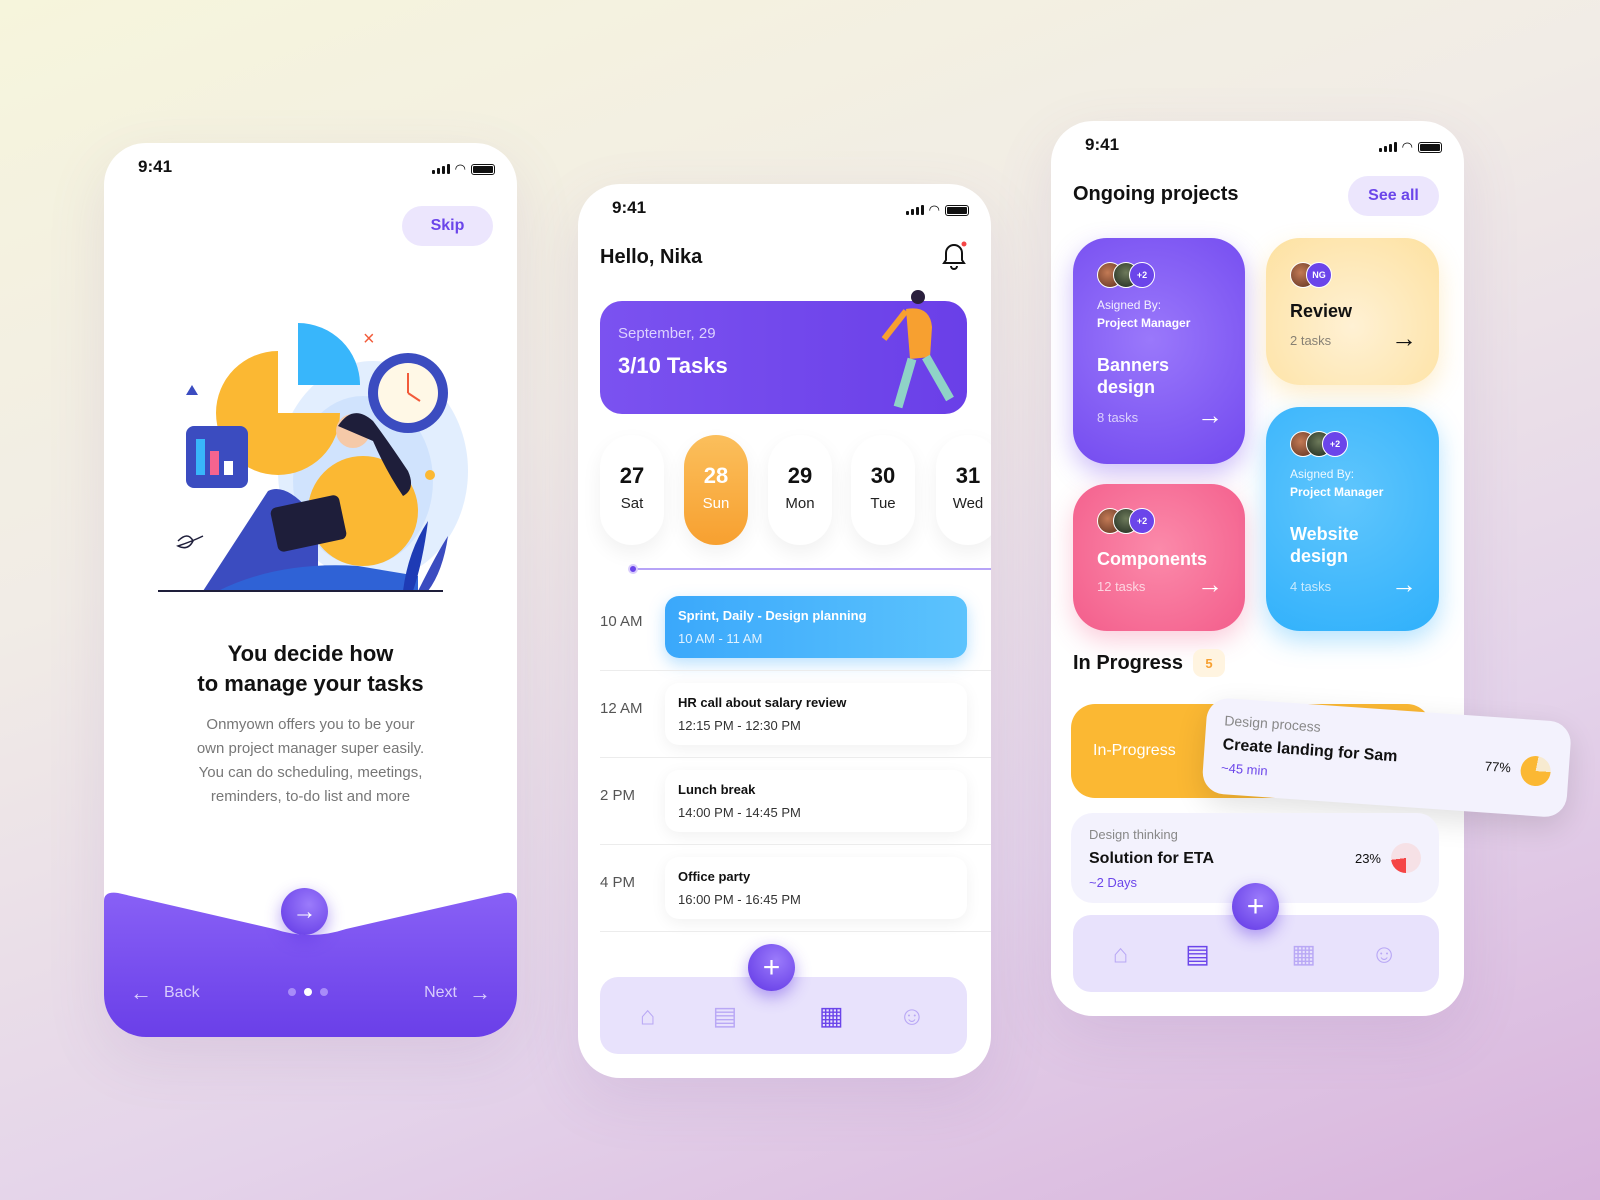 The width and height of the screenshot is (1600, 1200). What do you see at coordinates (717, 789) in the screenshot?
I see `event-title: Lunch break` at bounding box center [717, 789].